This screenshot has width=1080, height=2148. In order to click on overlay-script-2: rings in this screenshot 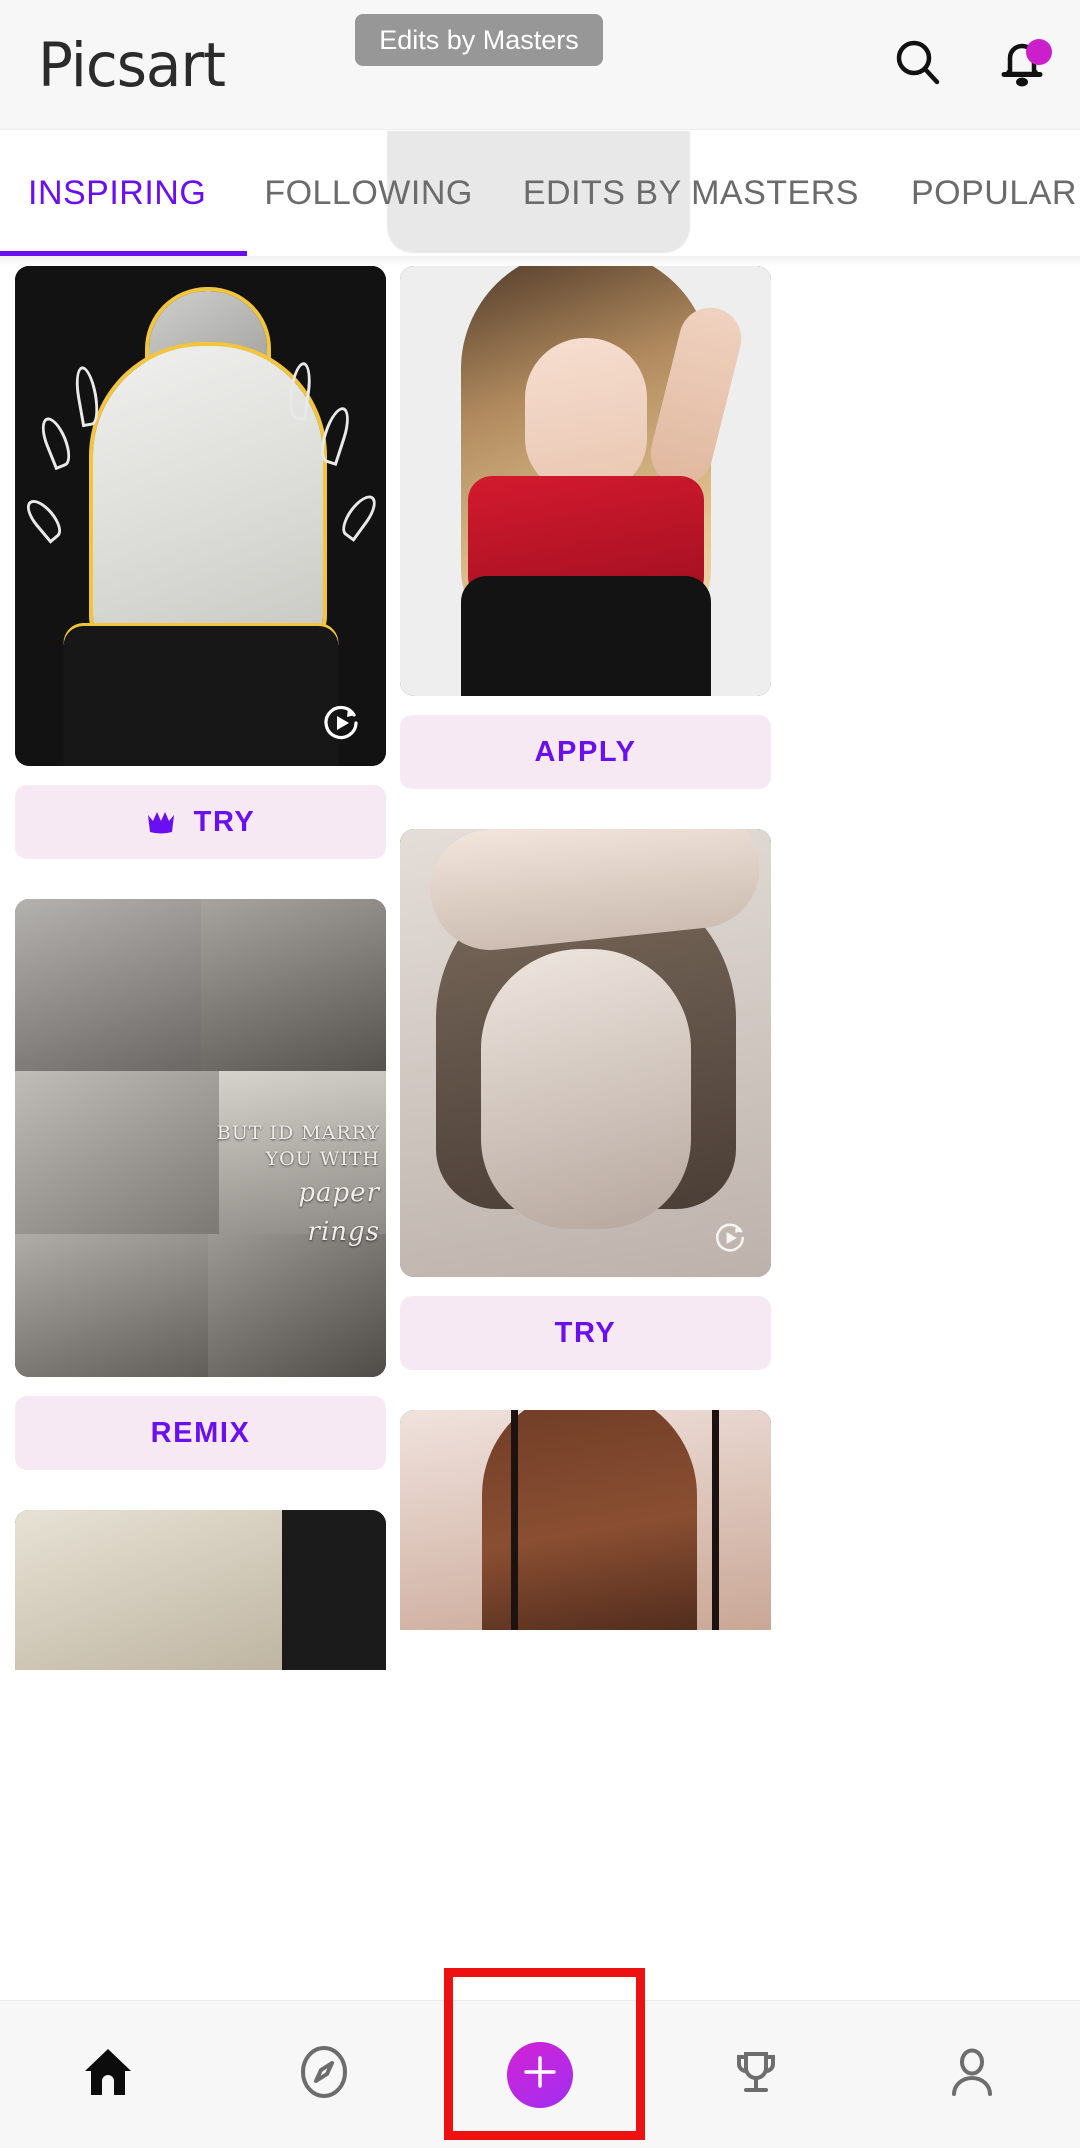, I will do `click(343, 1232)`.